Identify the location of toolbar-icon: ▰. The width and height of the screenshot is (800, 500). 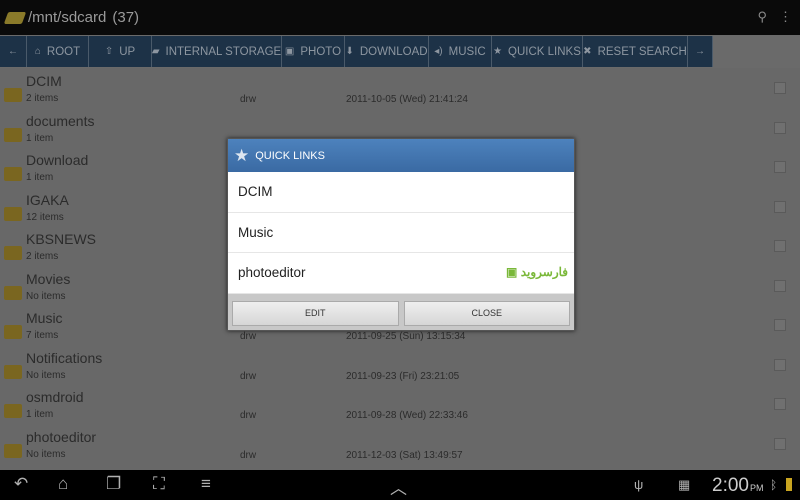
(155, 51).